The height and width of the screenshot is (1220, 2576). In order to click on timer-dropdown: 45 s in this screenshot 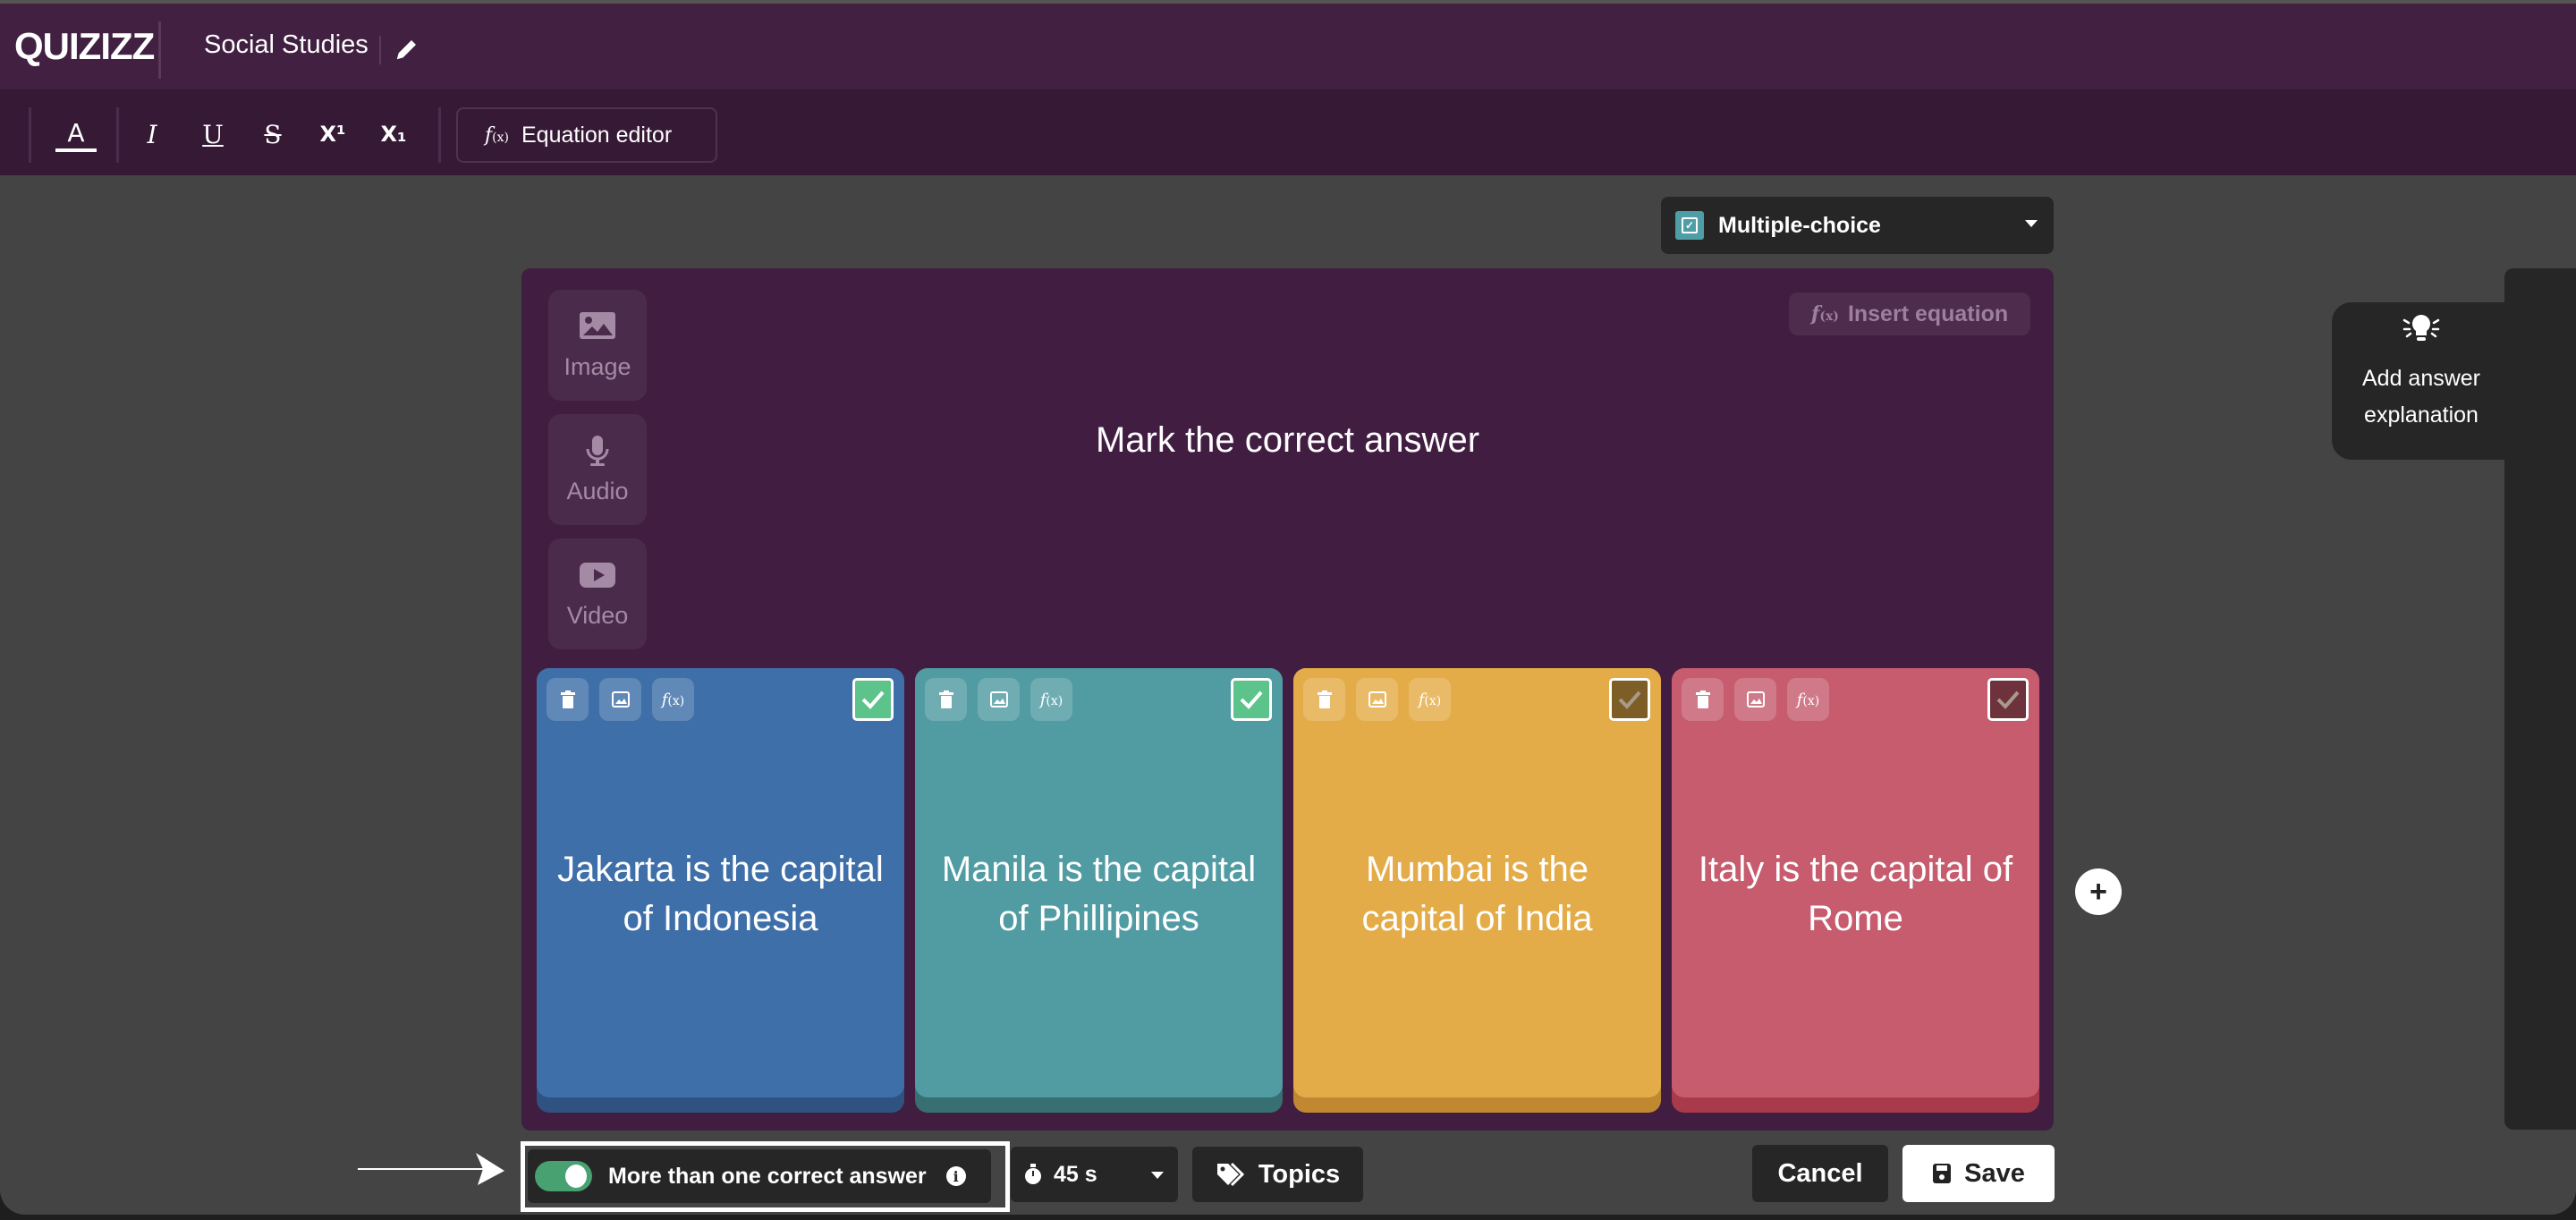, I will do `click(1094, 1174)`.